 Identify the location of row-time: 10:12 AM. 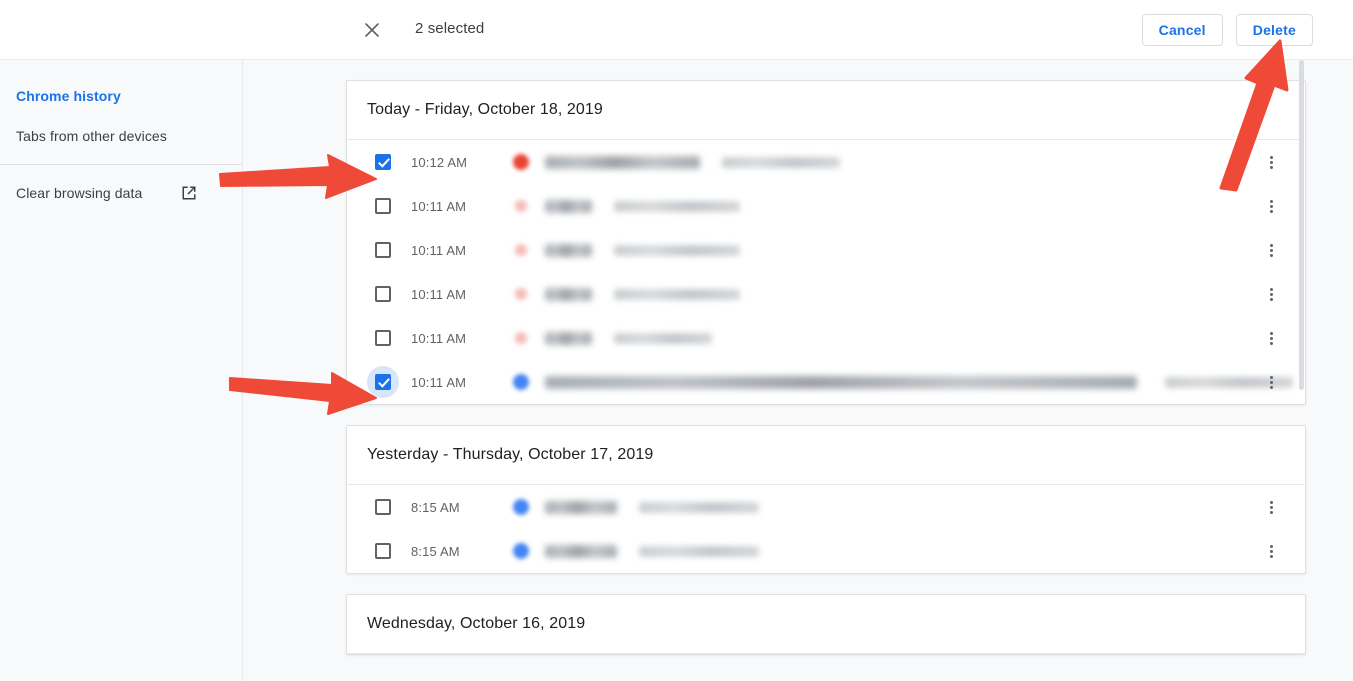
(439, 162).